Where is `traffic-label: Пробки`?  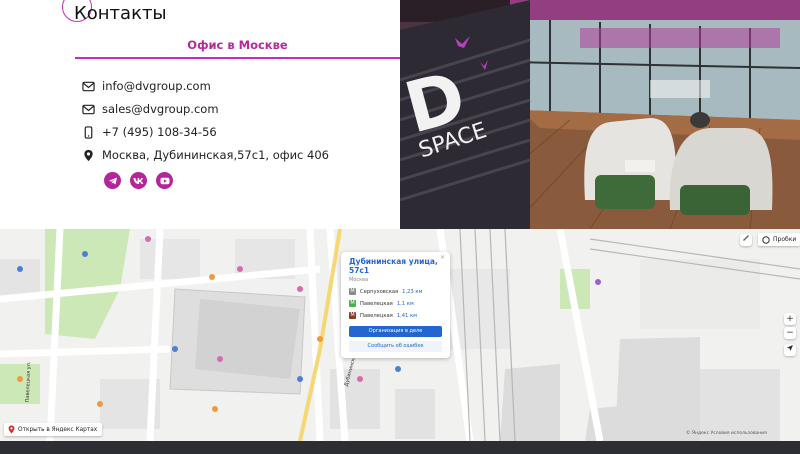
traffic-label: Пробки is located at coordinates (785, 239).